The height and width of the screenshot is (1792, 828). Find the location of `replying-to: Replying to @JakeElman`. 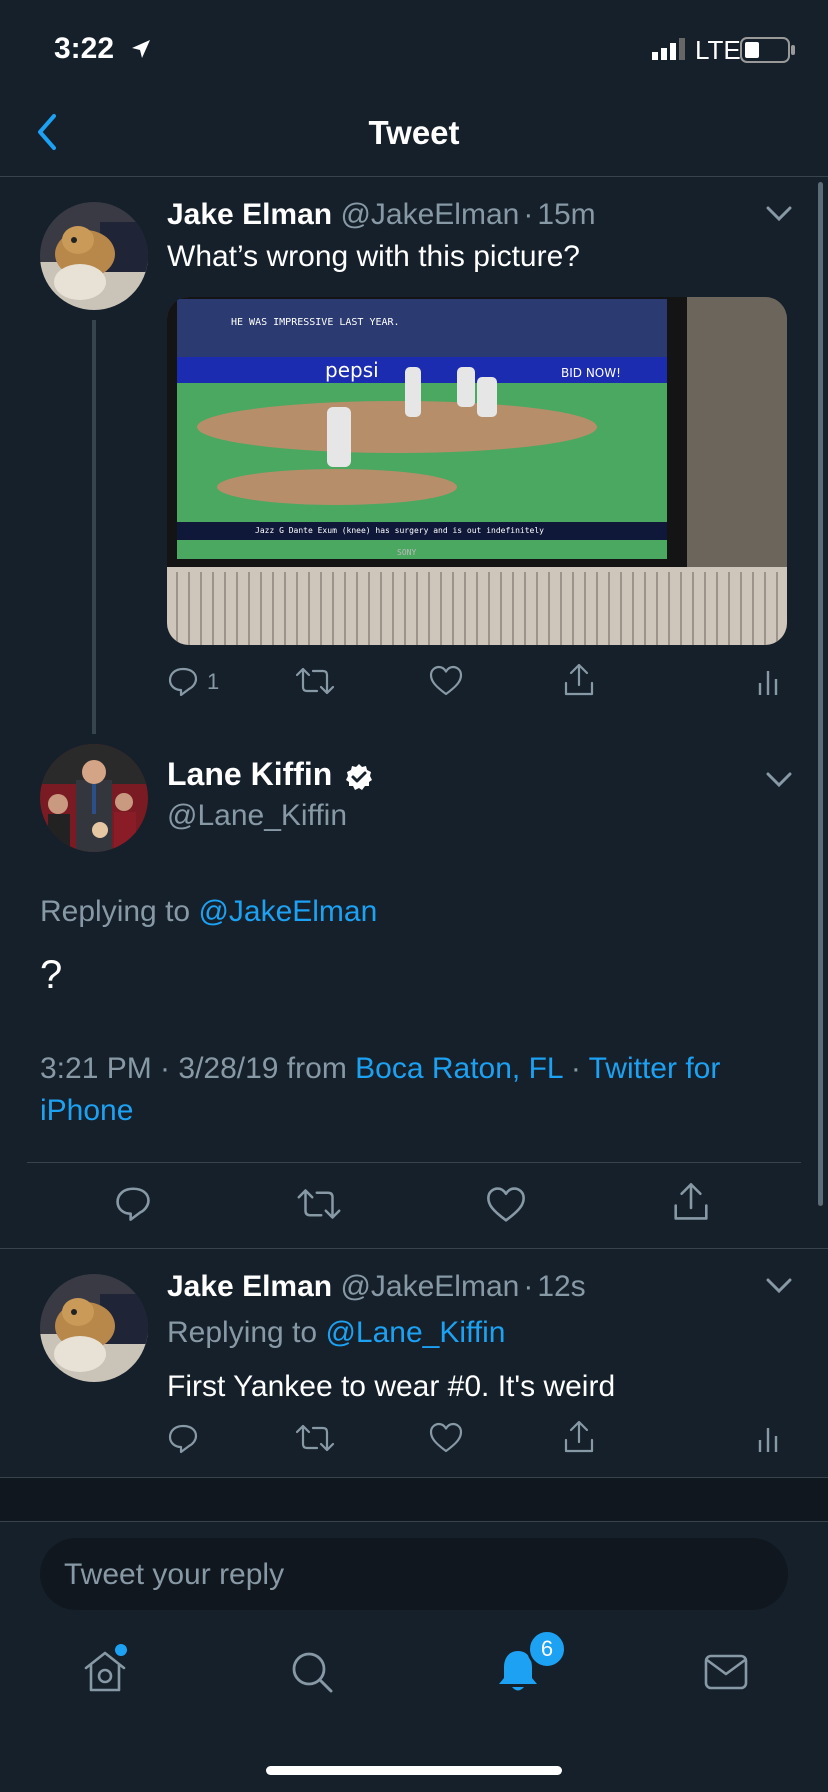

replying-to: Replying to @JakeElman is located at coordinates (208, 912).